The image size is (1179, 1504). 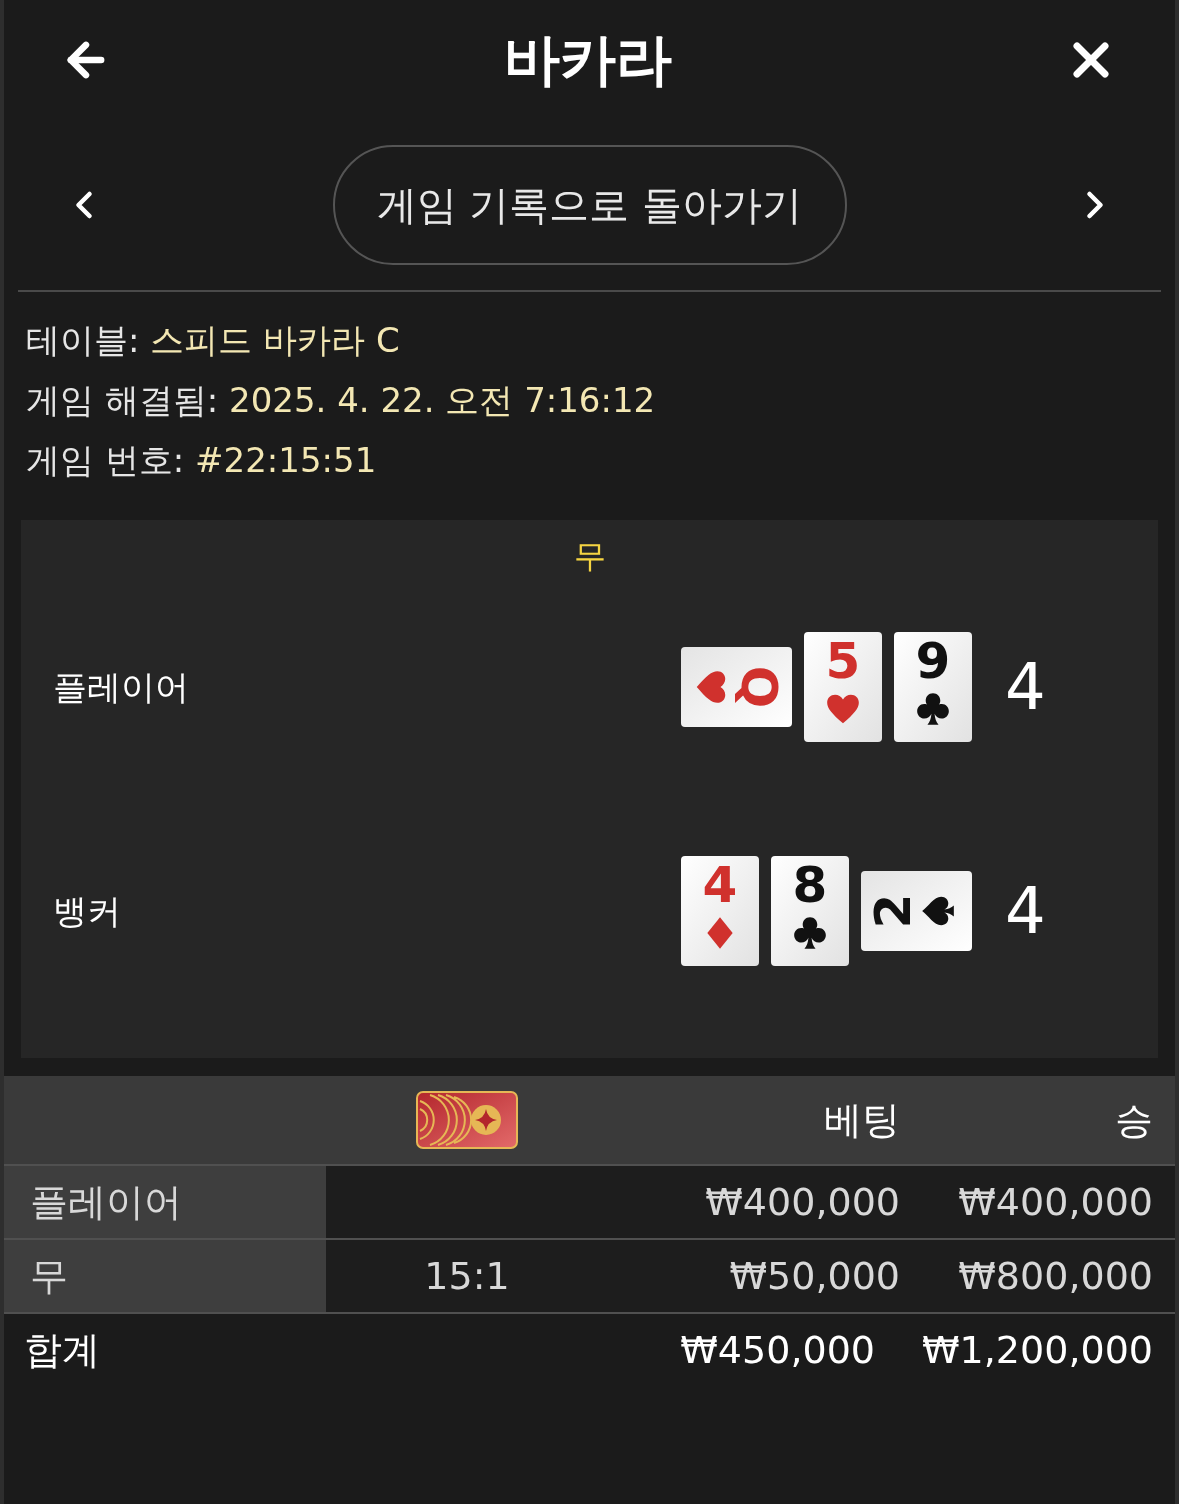 I want to click on info-line: 게임 번호: #22:15:51, so click(x=202, y=460).